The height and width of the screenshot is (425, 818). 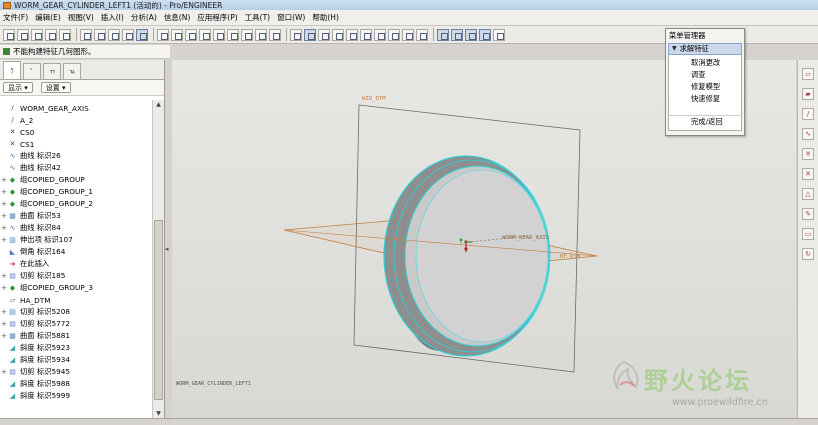 I want to click on tree-item: + ▦ 曲面 标识5881, so click(x=76, y=336).